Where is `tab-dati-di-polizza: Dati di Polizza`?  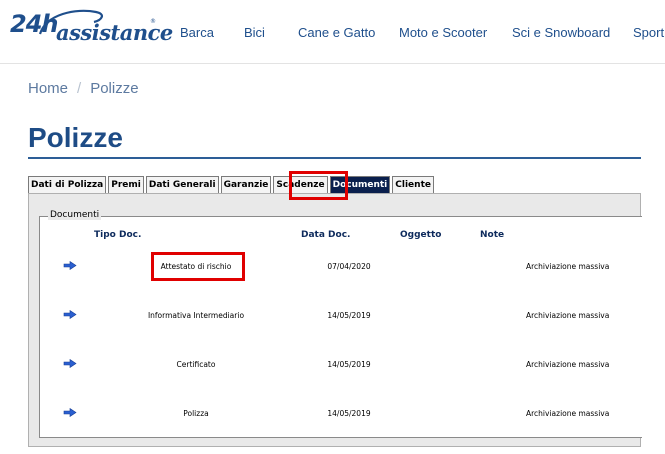 tab-dati-di-polizza: Dati di Polizza is located at coordinates (67, 184).